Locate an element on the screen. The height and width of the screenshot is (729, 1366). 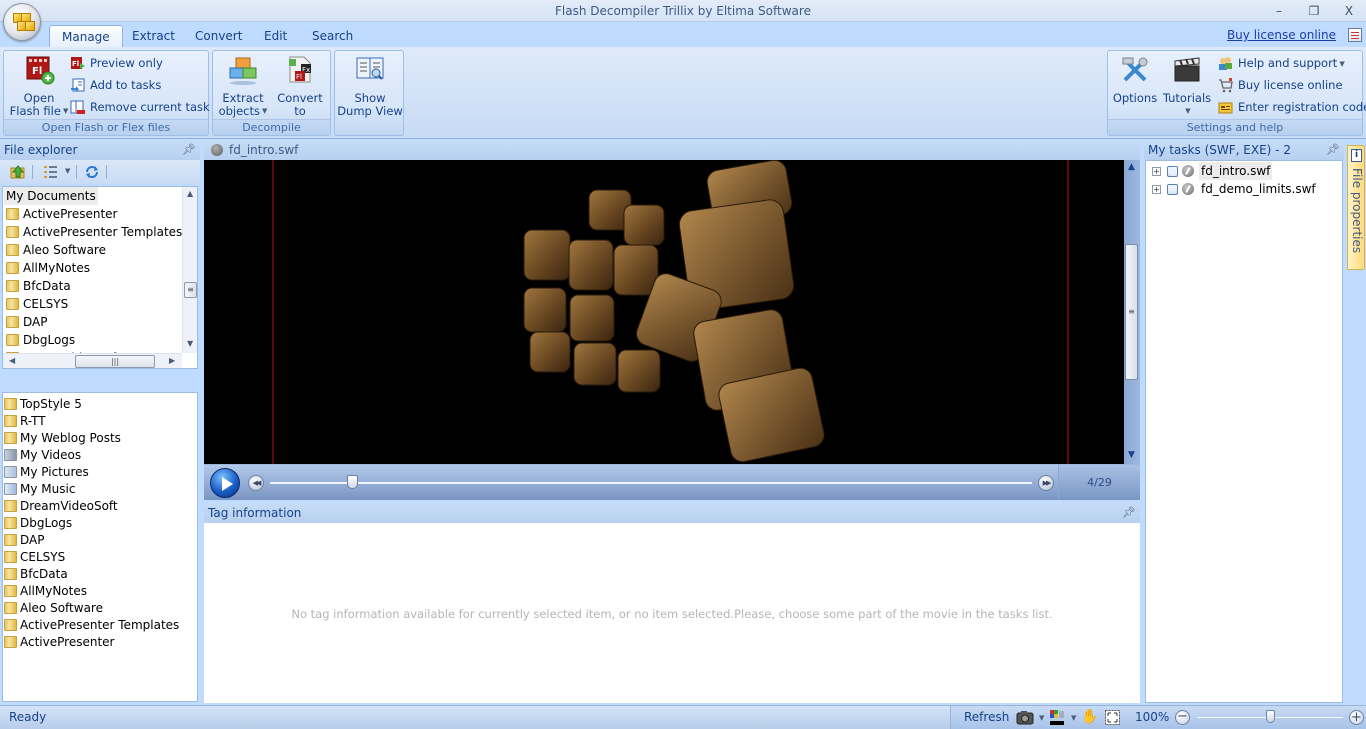
list-item: My Pictures is located at coordinates (46, 472).